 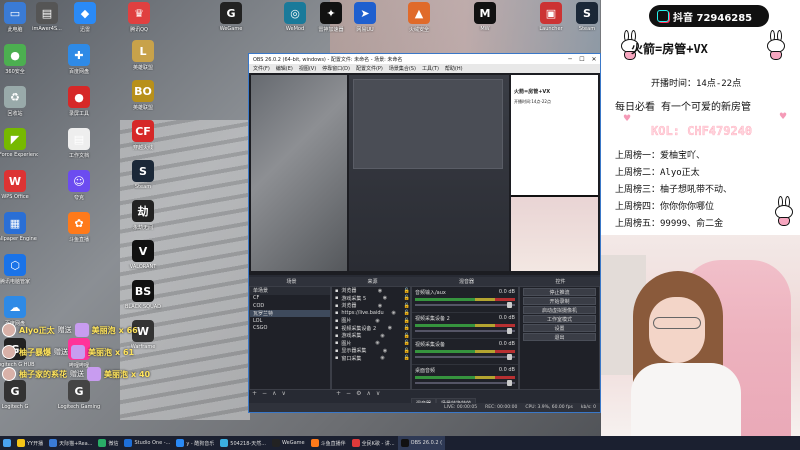 I want to click on desktop-icon: BS BLACK SQUAD, so click(x=143, y=301).